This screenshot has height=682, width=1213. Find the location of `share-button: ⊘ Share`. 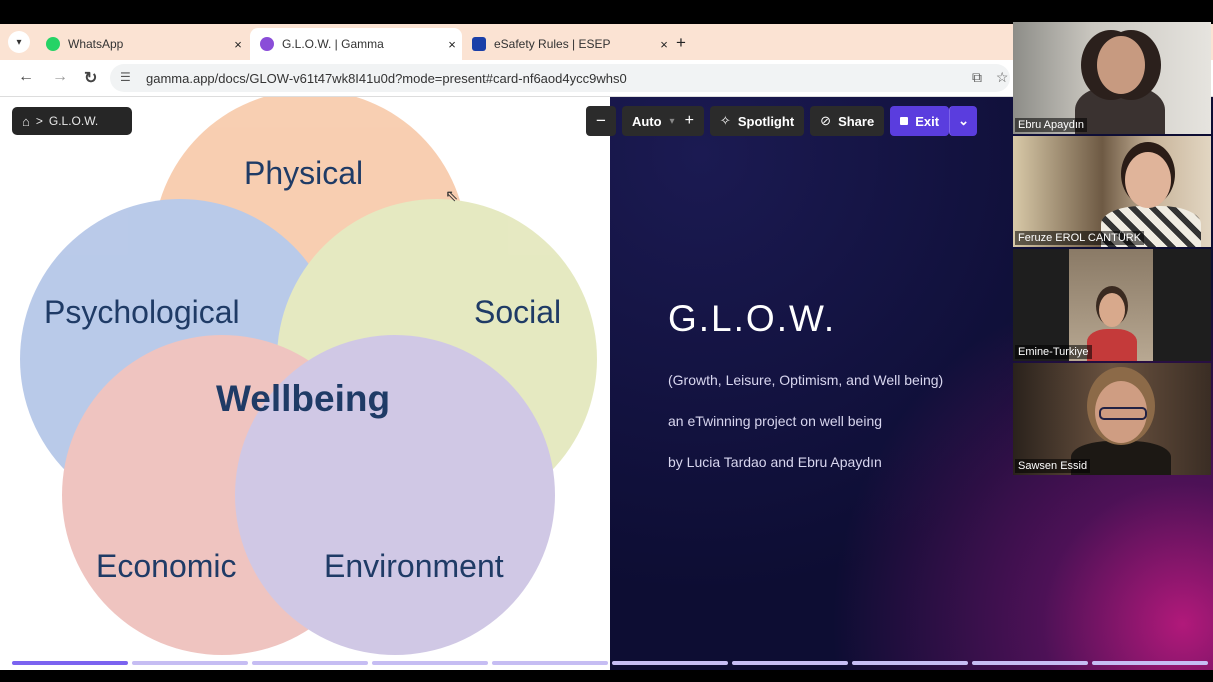

share-button: ⊘ Share is located at coordinates (847, 121).